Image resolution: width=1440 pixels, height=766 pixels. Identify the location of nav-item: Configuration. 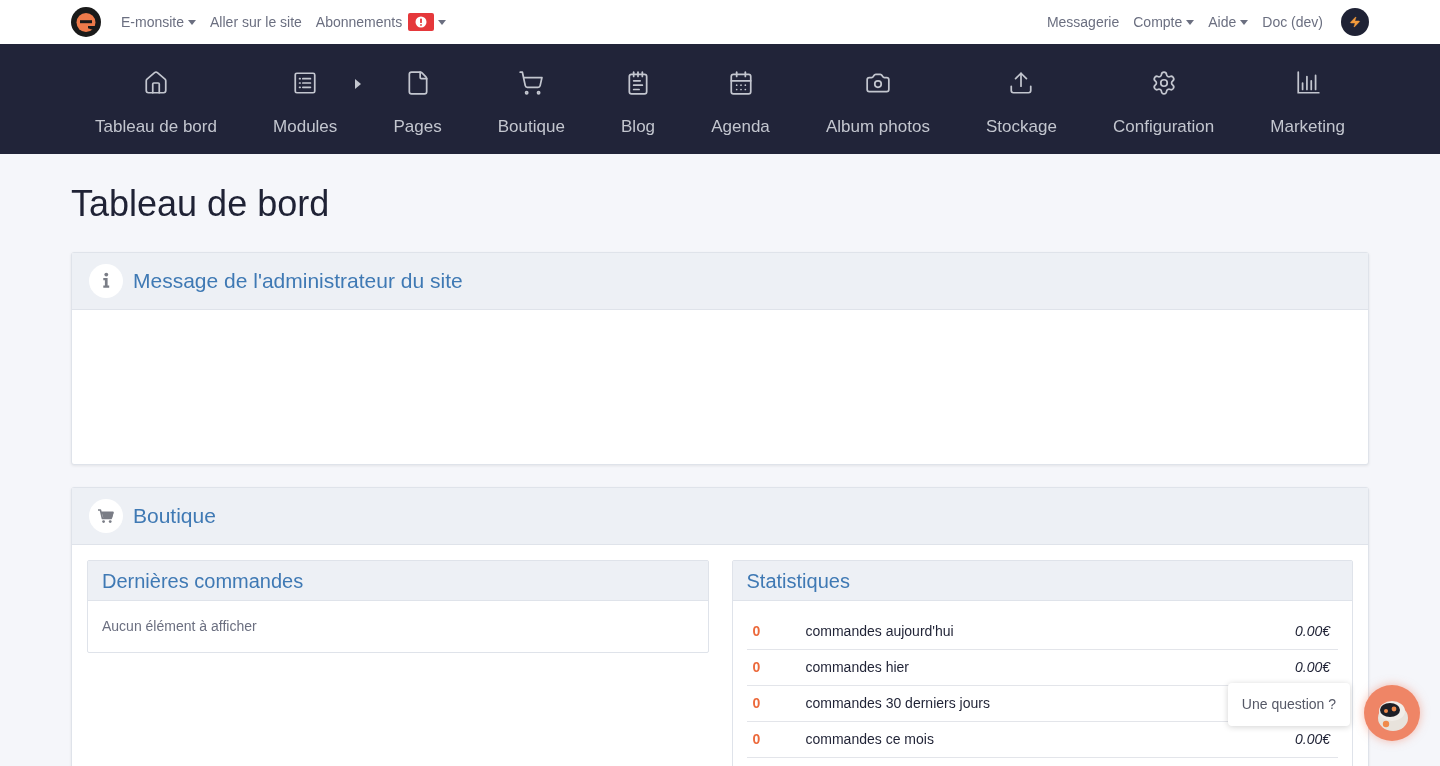
(1164, 105).